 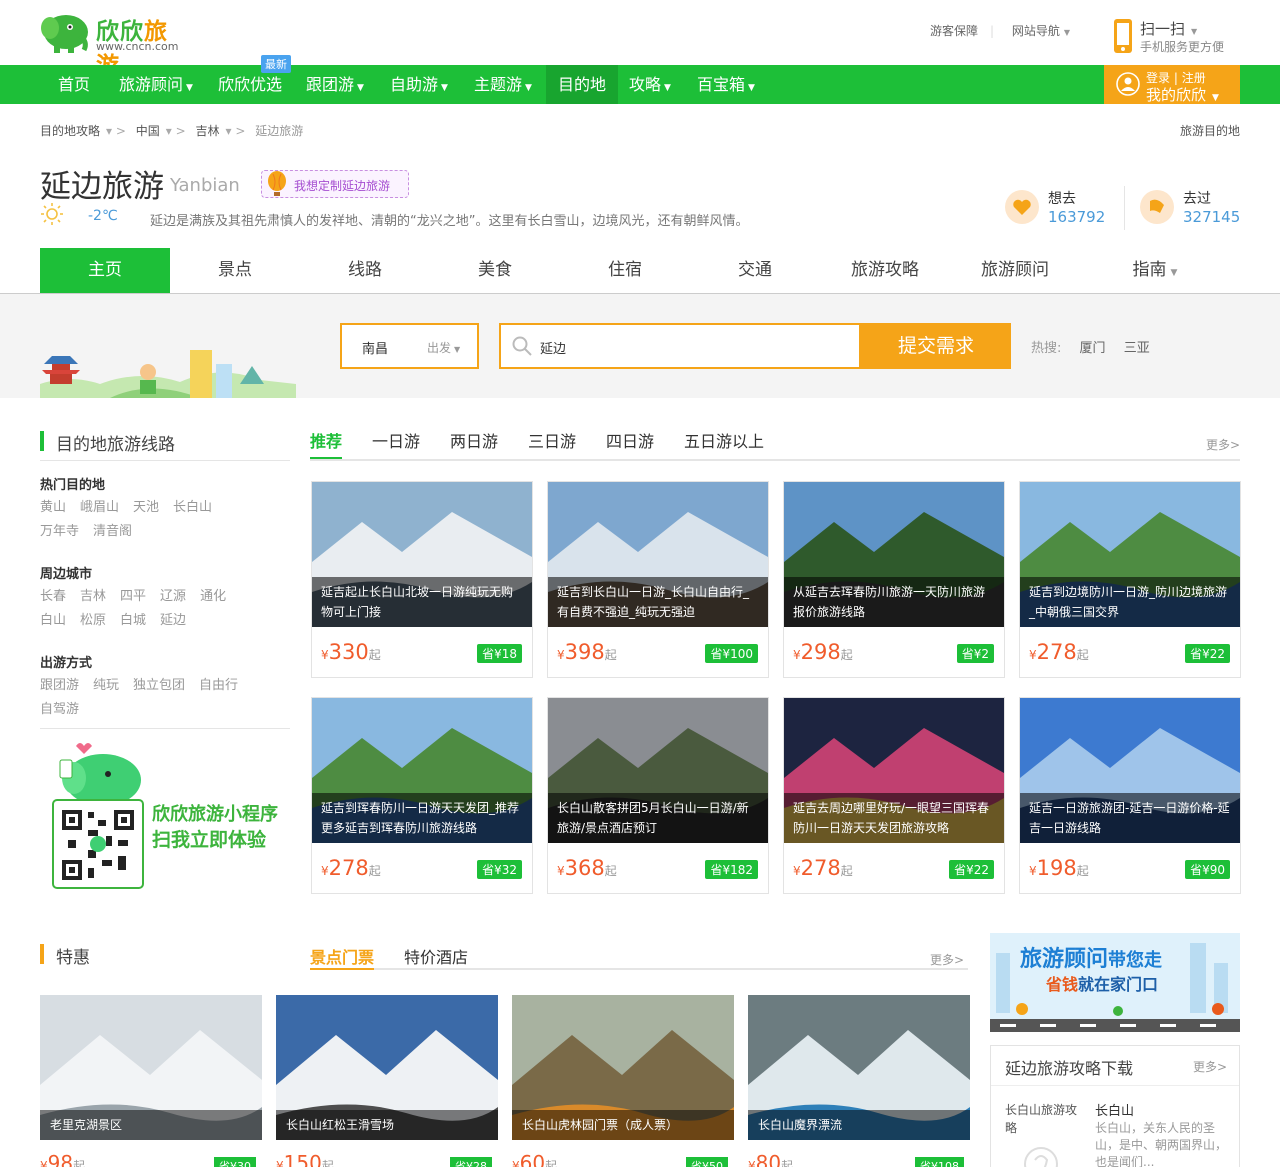 What do you see at coordinates (726, 84) in the screenshot?
I see `nav-toolbox: 百宝箱 ▼` at bounding box center [726, 84].